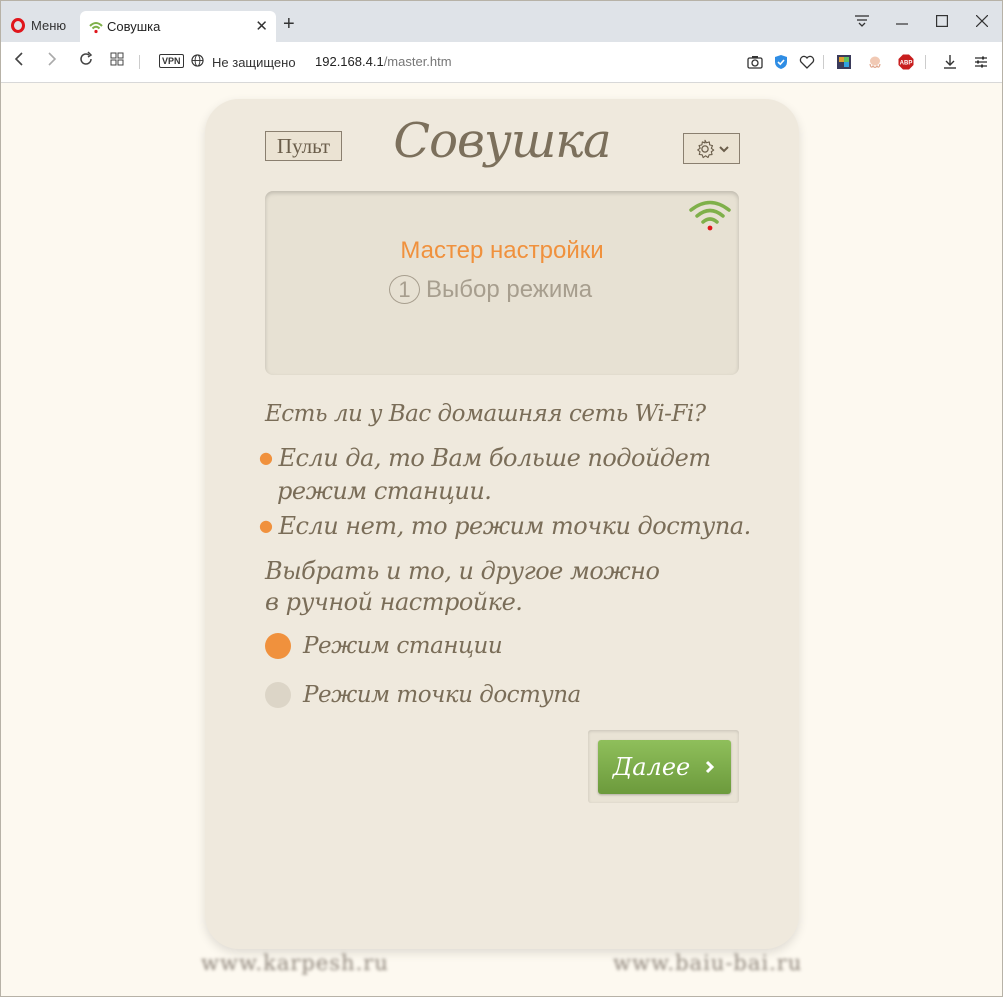 The image size is (1003, 997). I want to click on camera-icon, so click(755, 62).